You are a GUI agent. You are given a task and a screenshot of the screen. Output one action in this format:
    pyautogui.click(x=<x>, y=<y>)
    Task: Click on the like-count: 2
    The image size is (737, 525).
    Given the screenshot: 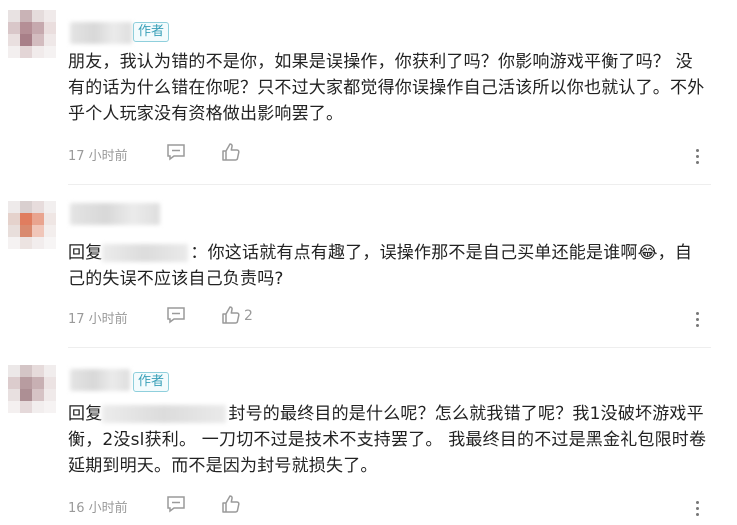 What is the action you would take?
    pyautogui.click(x=248, y=316)
    